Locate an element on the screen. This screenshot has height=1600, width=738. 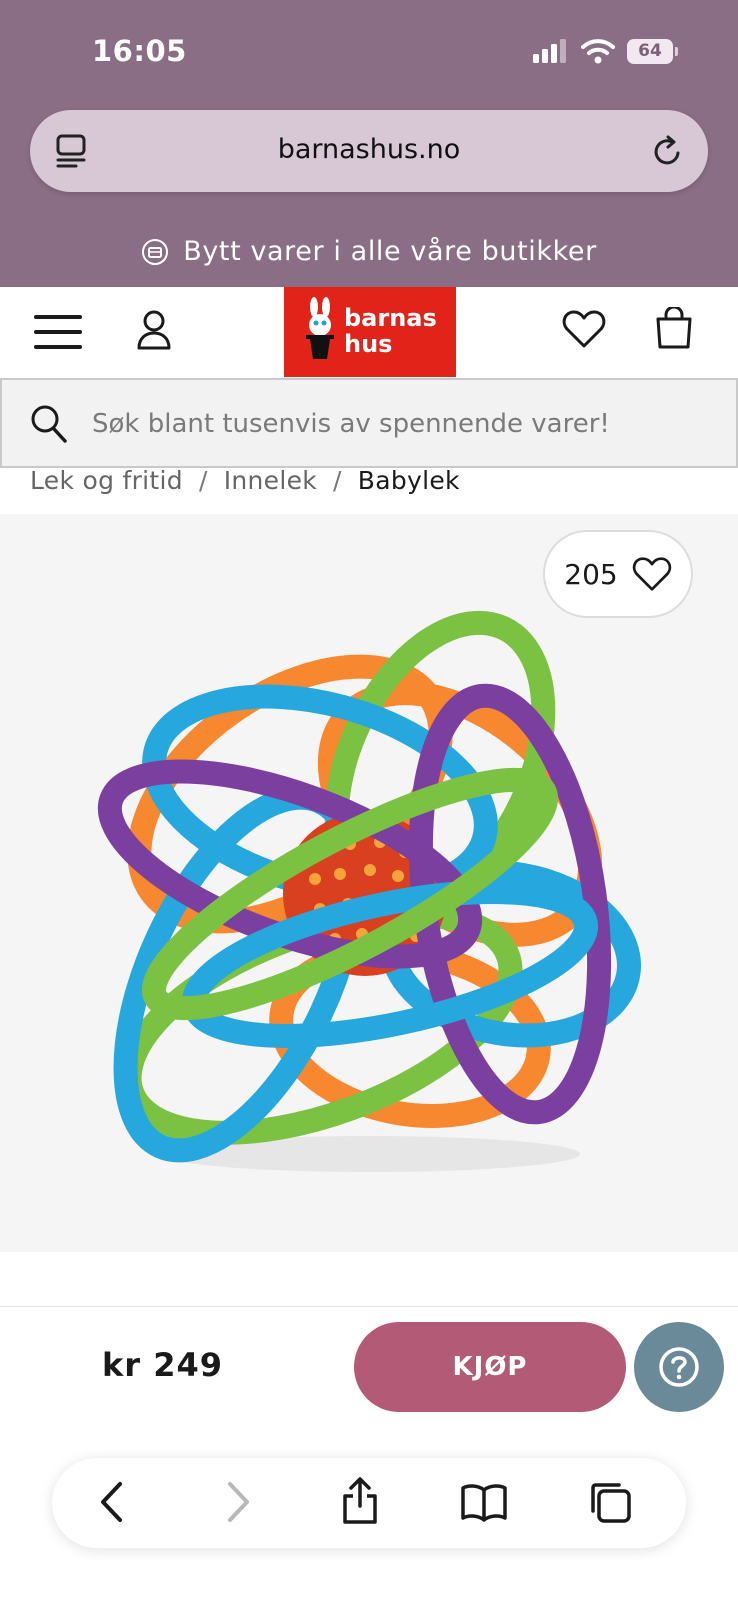
search-box is located at coordinates (369, 423).